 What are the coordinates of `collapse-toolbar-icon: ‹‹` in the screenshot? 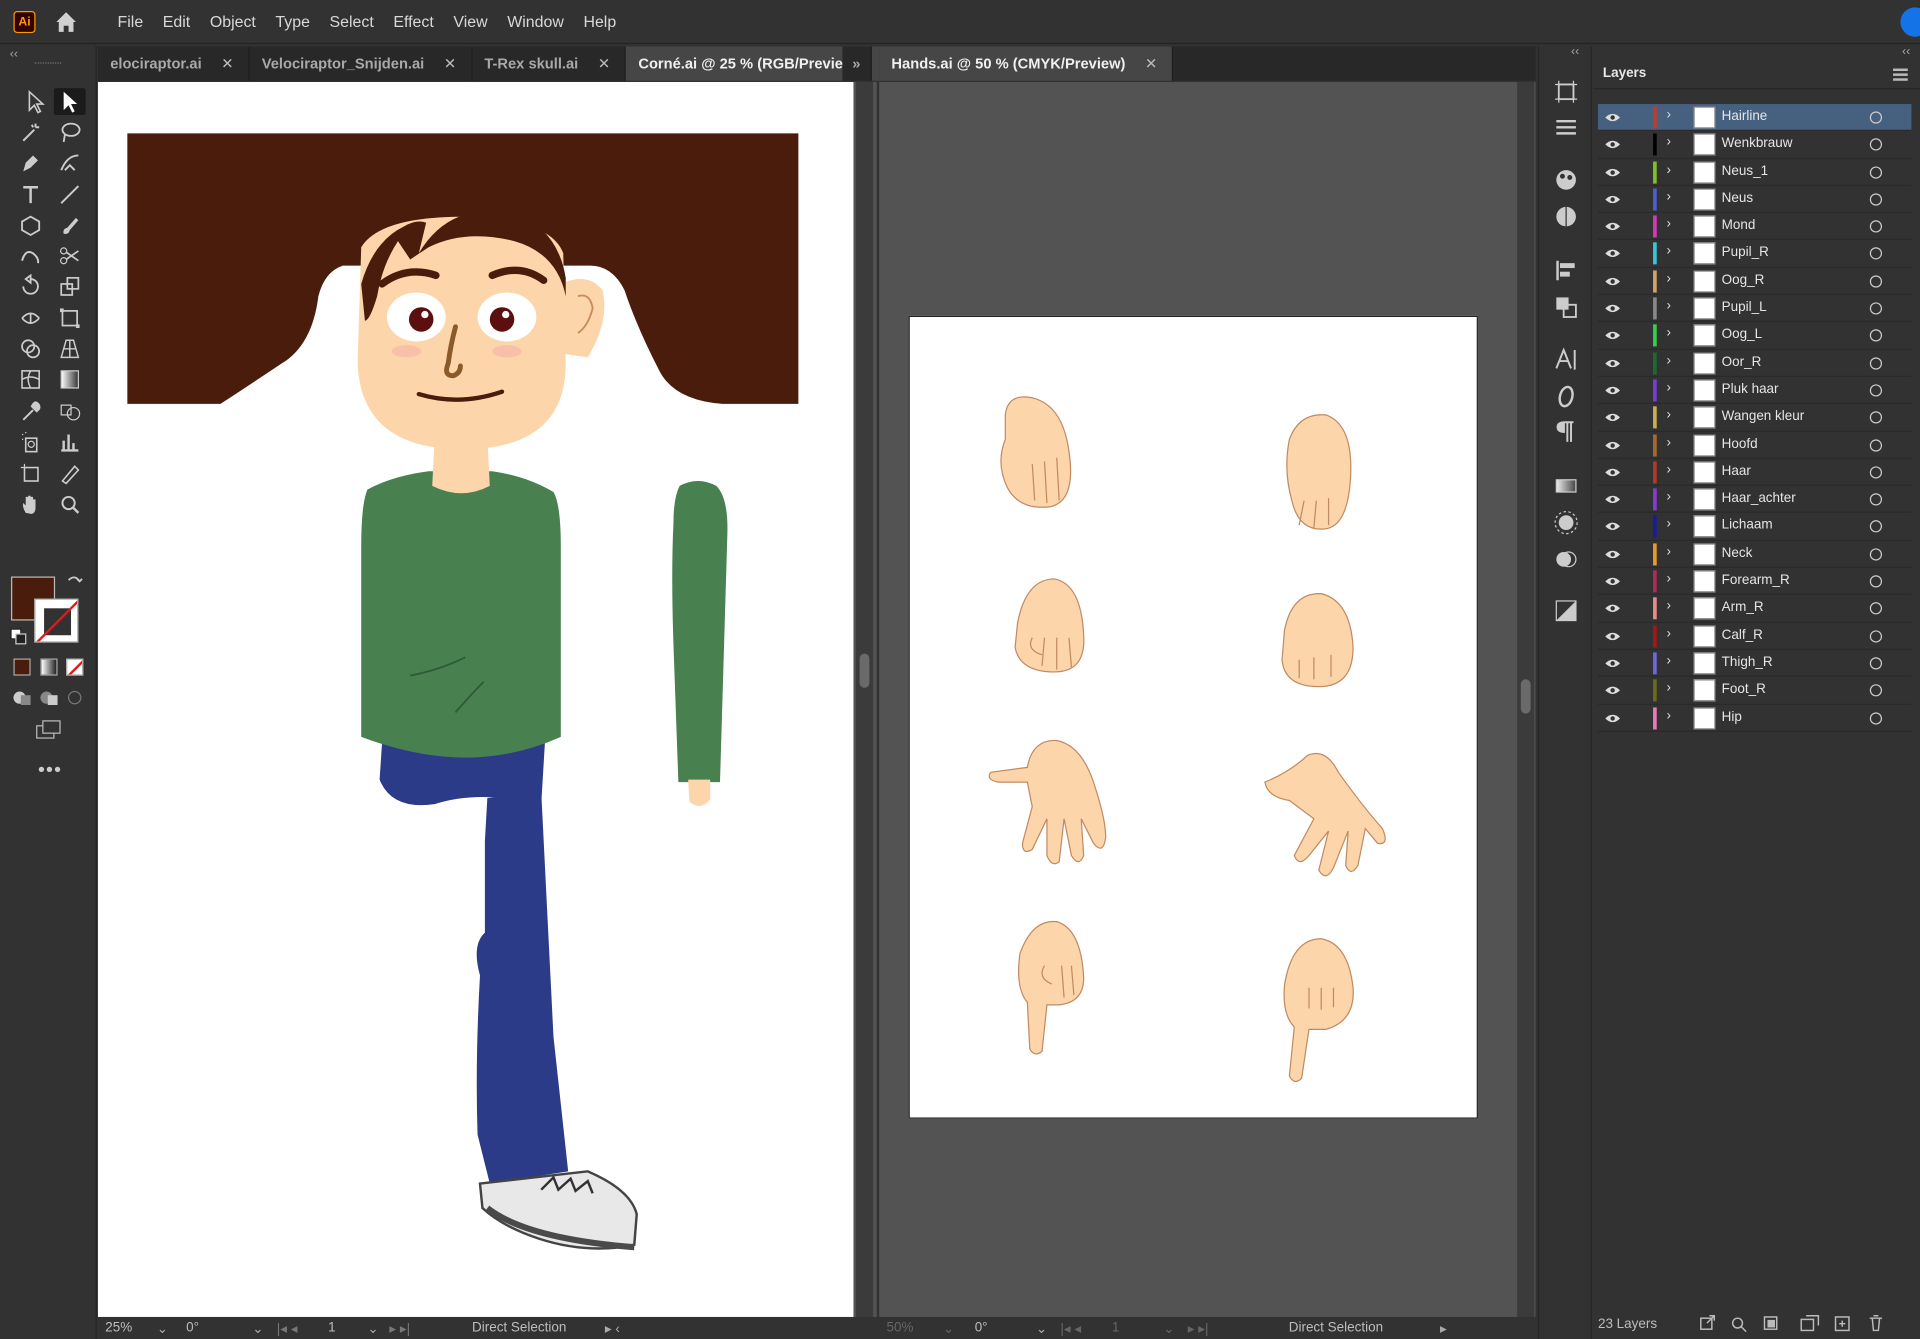 It's located at (14, 54).